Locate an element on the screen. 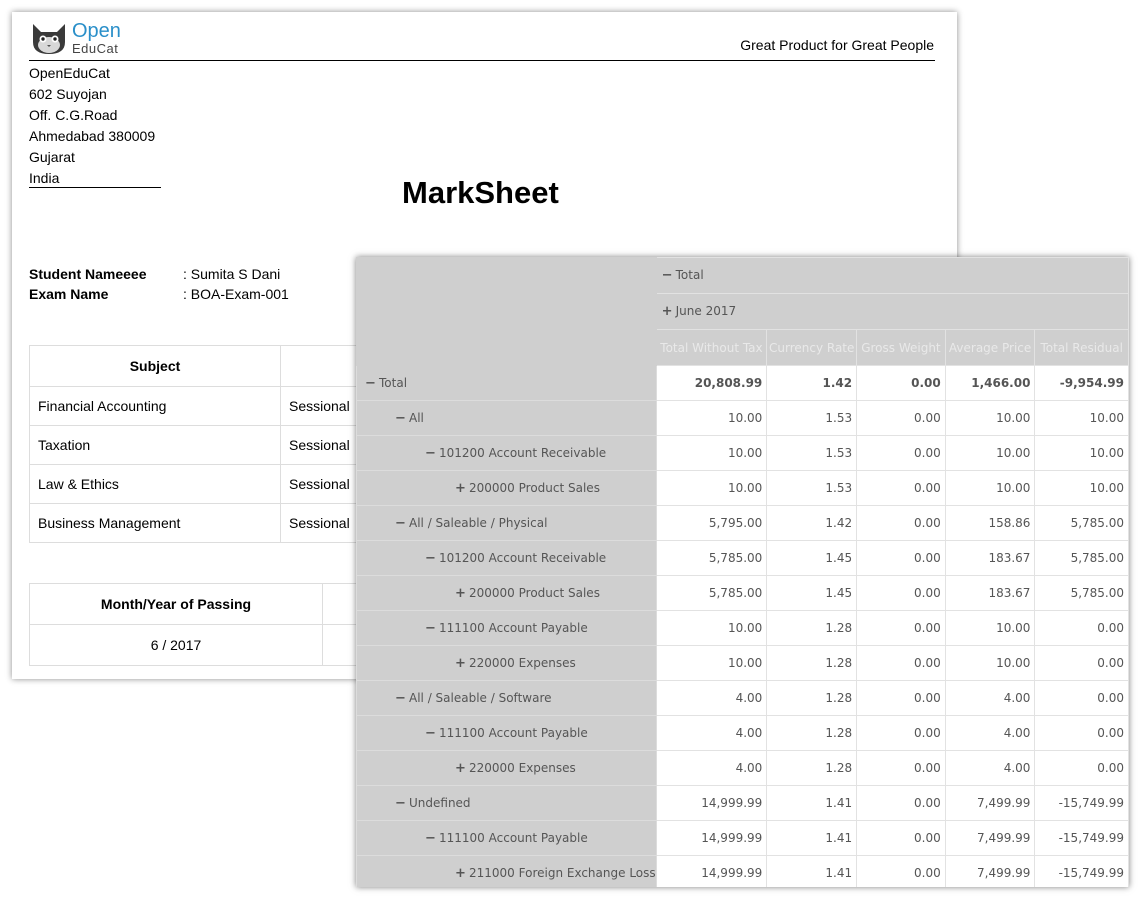 This screenshot has width=1140, height=900. pivot-row-header: − All / Saleable / Software is located at coordinates (506, 698).